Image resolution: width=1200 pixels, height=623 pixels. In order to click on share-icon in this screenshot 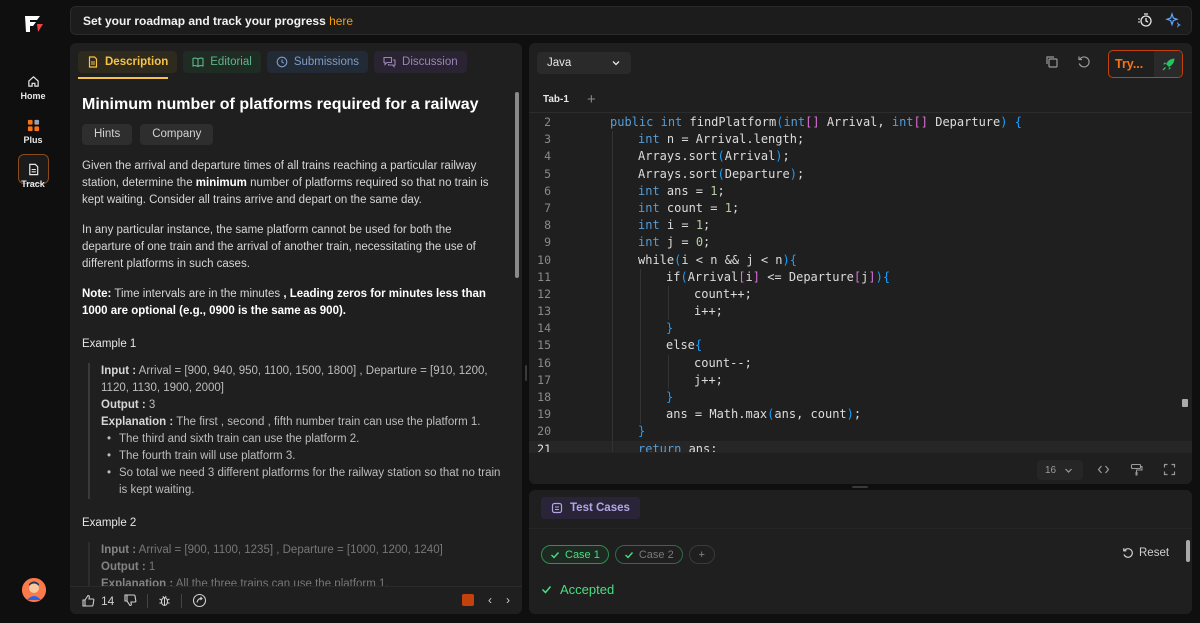, I will do `click(199, 600)`.